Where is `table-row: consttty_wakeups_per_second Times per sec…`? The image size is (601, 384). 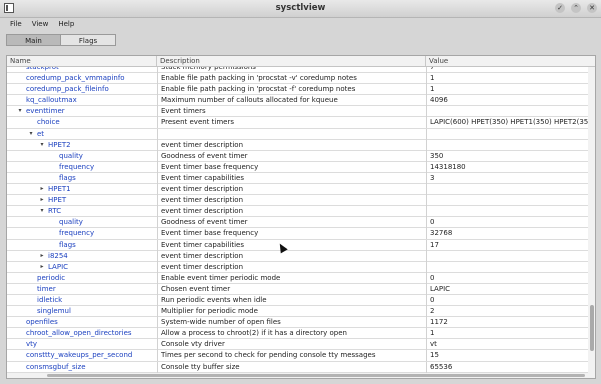 table-row: consttty_wakeups_per_second Times per sec… is located at coordinates (298, 356).